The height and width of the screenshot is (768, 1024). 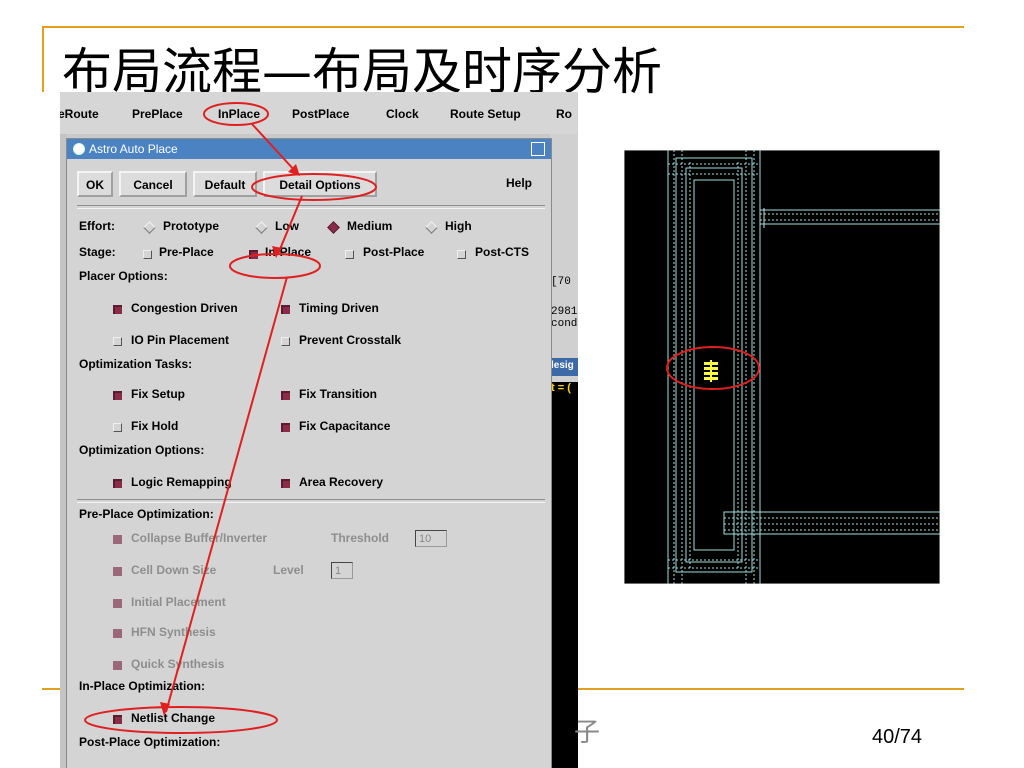 I want to click on highlight-detail-options, so click(x=314, y=187).